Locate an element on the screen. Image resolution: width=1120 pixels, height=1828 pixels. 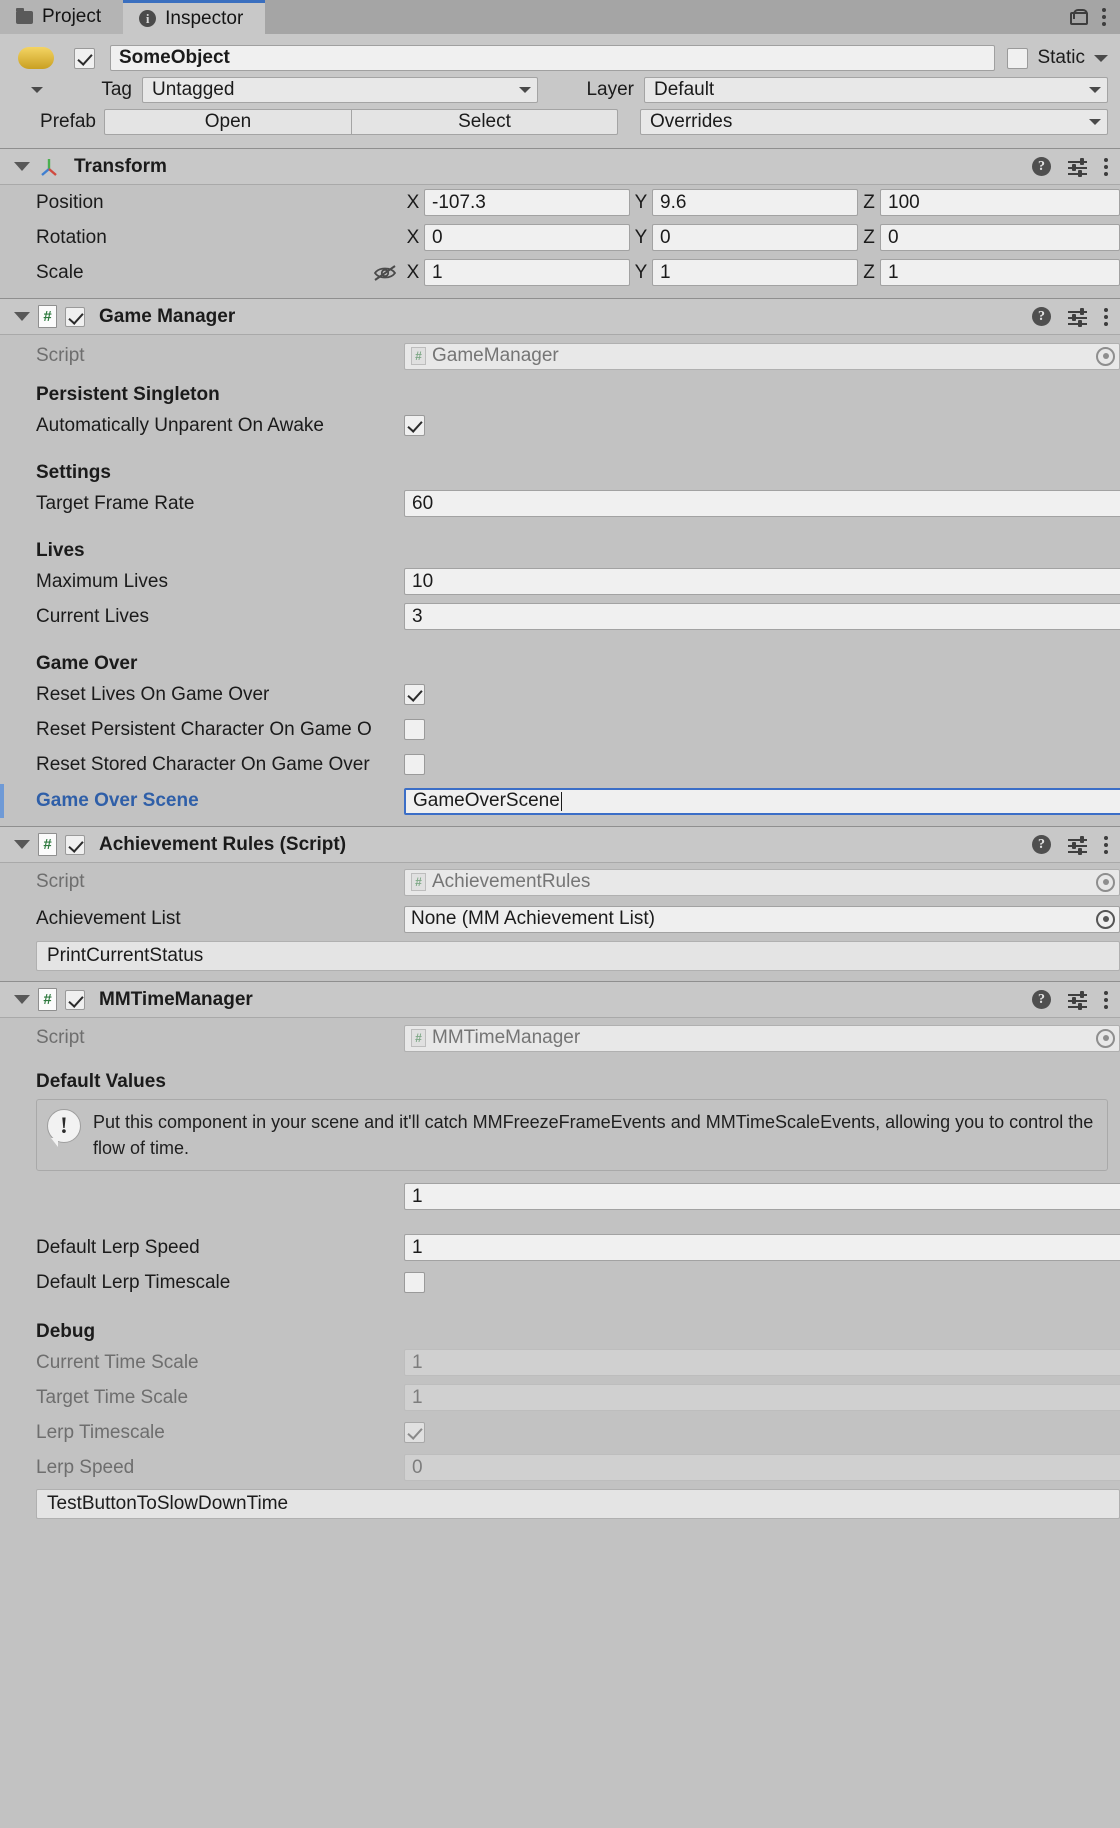
gameobject-name-input: SomeObject is located at coordinates (553, 58).